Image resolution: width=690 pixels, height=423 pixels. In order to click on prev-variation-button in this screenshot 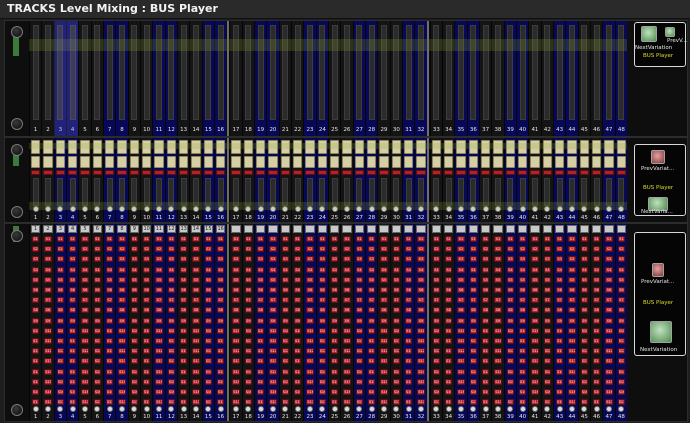, I will do `click(658, 270)`.